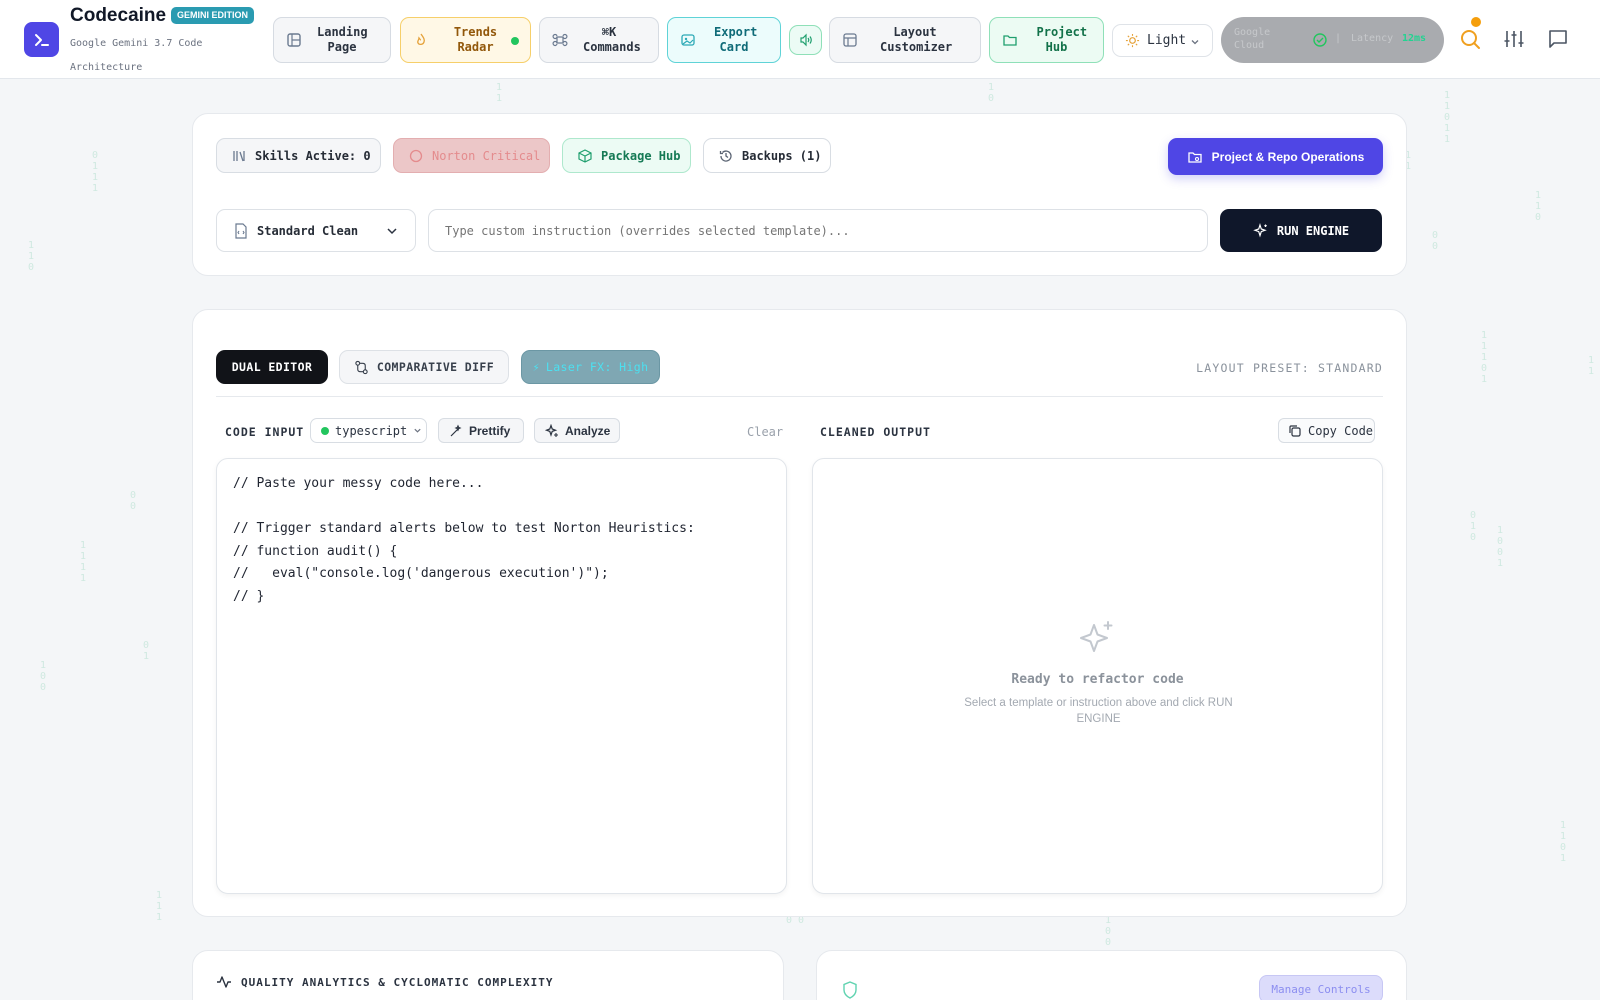  Describe the element at coordinates (1341, 430) in the screenshot. I see `copy-code-label: Copy Code` at that location.